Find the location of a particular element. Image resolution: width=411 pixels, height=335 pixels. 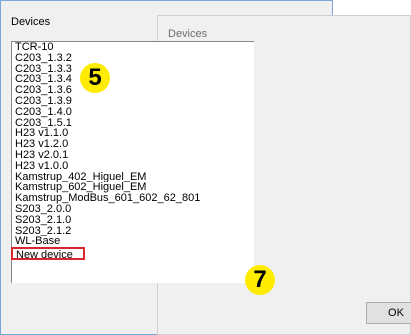

list-item: S203_2.1.2 is located at coordinates (133, 231).